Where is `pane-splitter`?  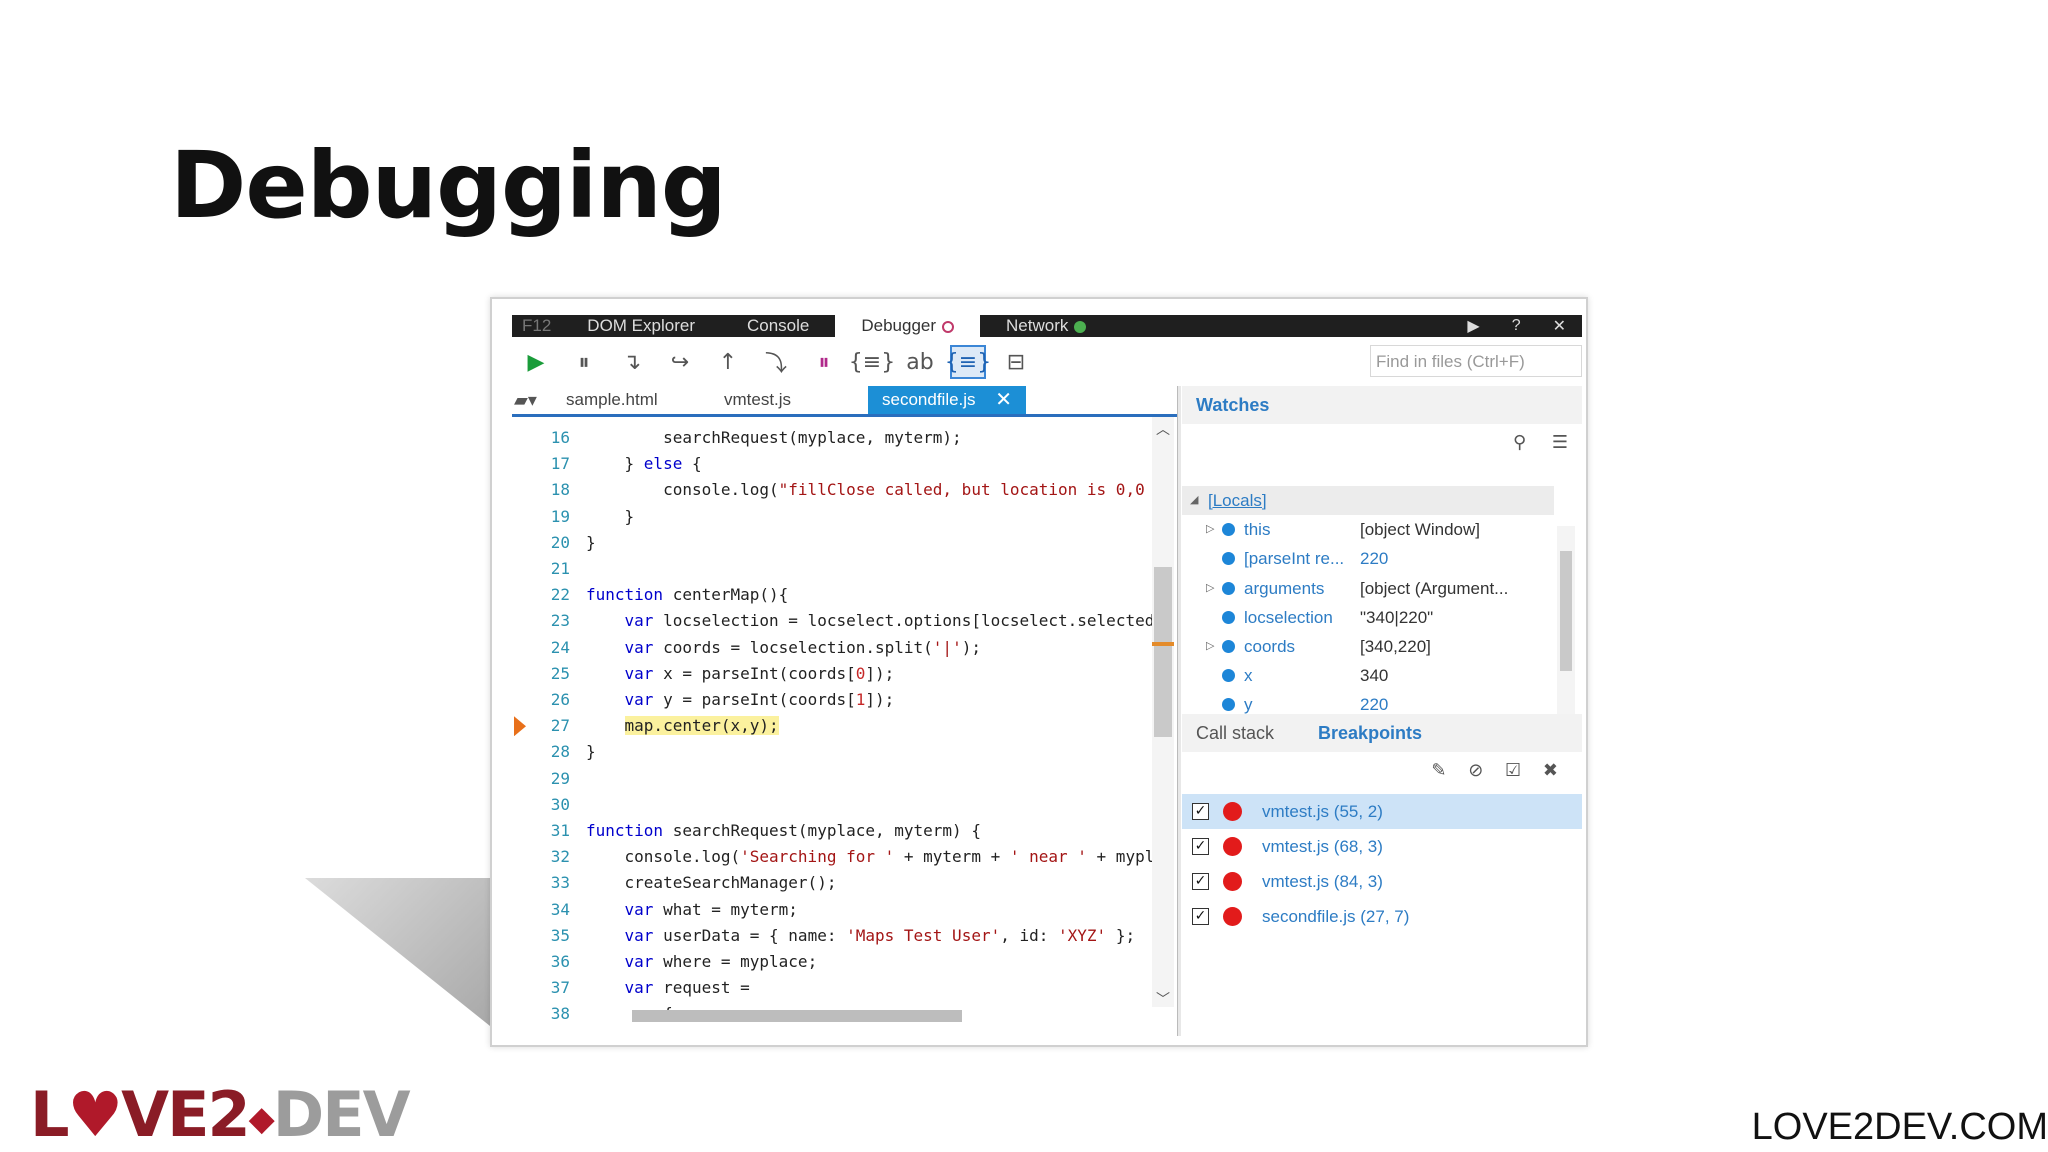 pane-splitter is located at coordinates (1179, 711).